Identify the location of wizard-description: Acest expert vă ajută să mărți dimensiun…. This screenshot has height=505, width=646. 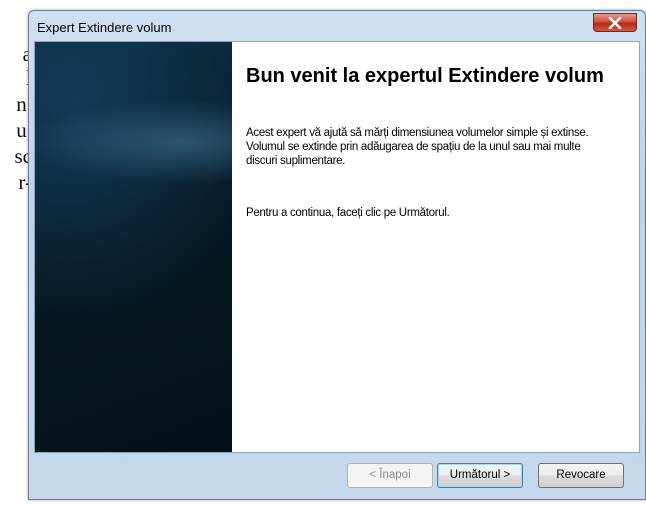
(417, 147).